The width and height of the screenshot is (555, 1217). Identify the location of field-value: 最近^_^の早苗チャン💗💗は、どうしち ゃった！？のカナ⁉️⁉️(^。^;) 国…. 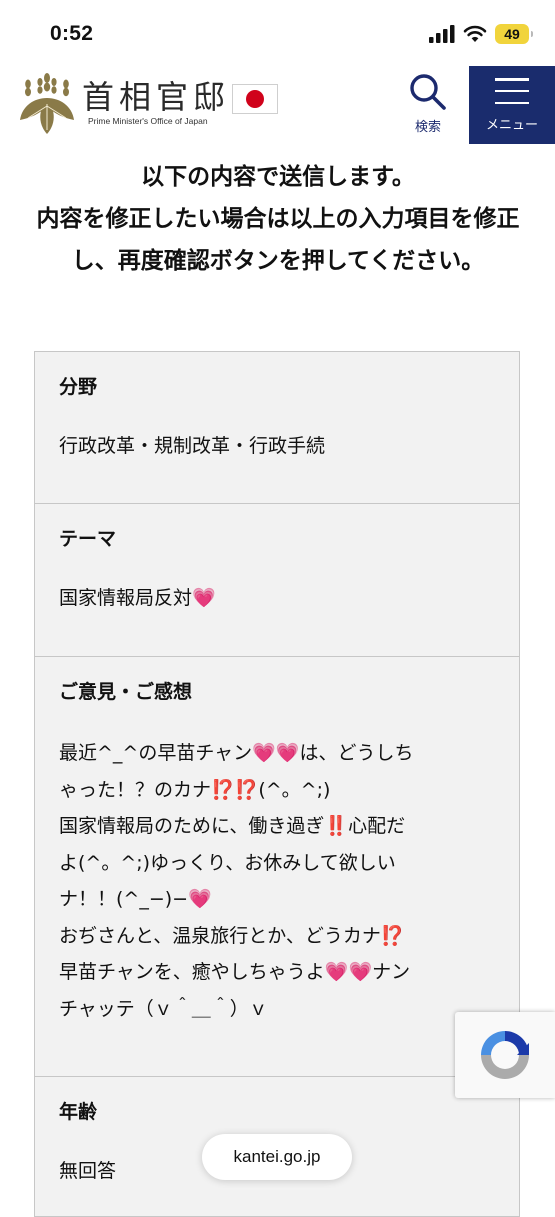
(236, 881).